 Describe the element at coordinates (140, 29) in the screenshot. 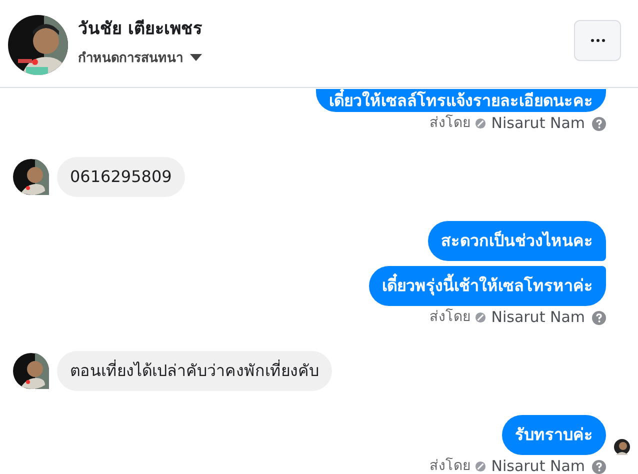

I see `contact-name: วันชัย เตียะเพชร` at that location.